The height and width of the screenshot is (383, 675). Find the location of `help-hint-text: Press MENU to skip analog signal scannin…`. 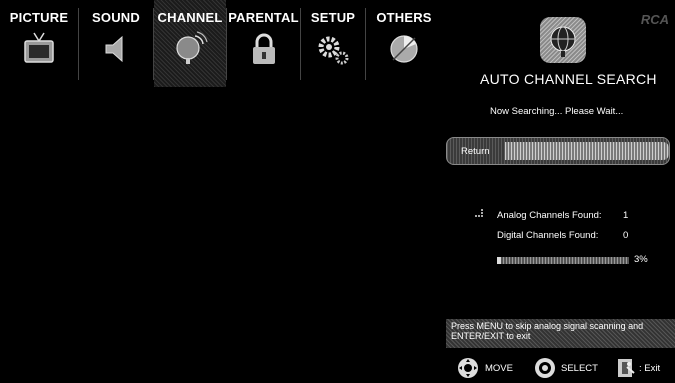

help-hint-text: Press MENU to skip analog signal scannin… is located at coordinates (547, 331).